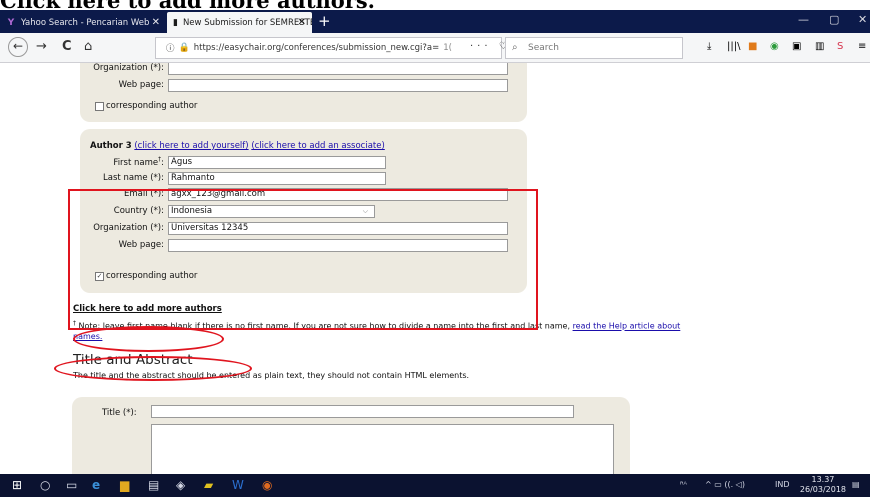 Image resolution: width=870 pixels, height=497 pixels. Describe the element at coordinates (187, 6) in the screenshot. I see `caption: Click here to add more authors.` at that location.